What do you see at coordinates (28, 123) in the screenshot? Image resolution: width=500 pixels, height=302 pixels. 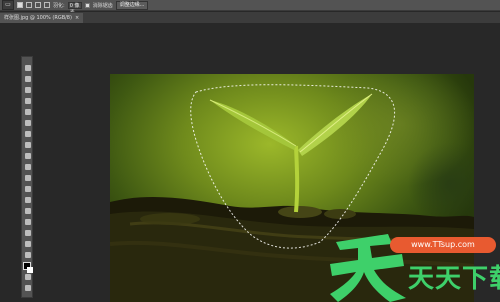 I see `eyedropper-tool-icon` at bounding box center [28, 123].